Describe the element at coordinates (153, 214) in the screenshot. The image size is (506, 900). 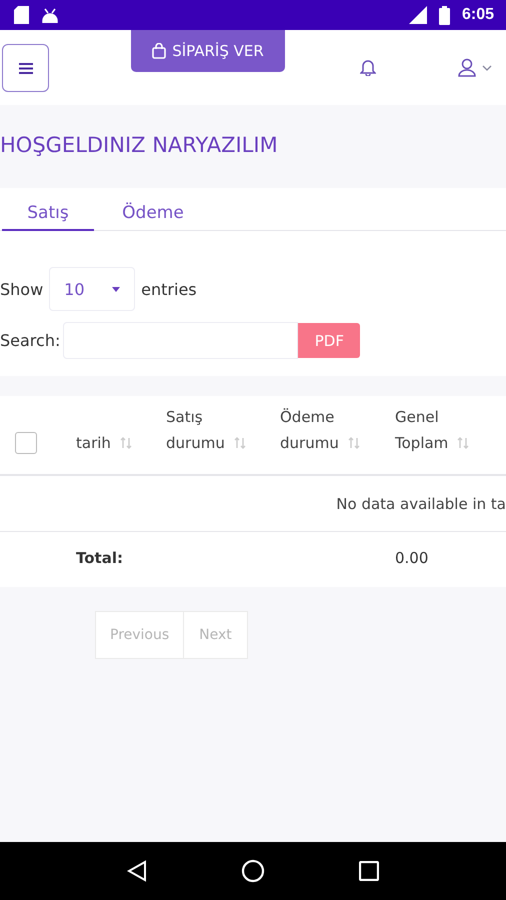
I see `tab: Ödeme` at that location.